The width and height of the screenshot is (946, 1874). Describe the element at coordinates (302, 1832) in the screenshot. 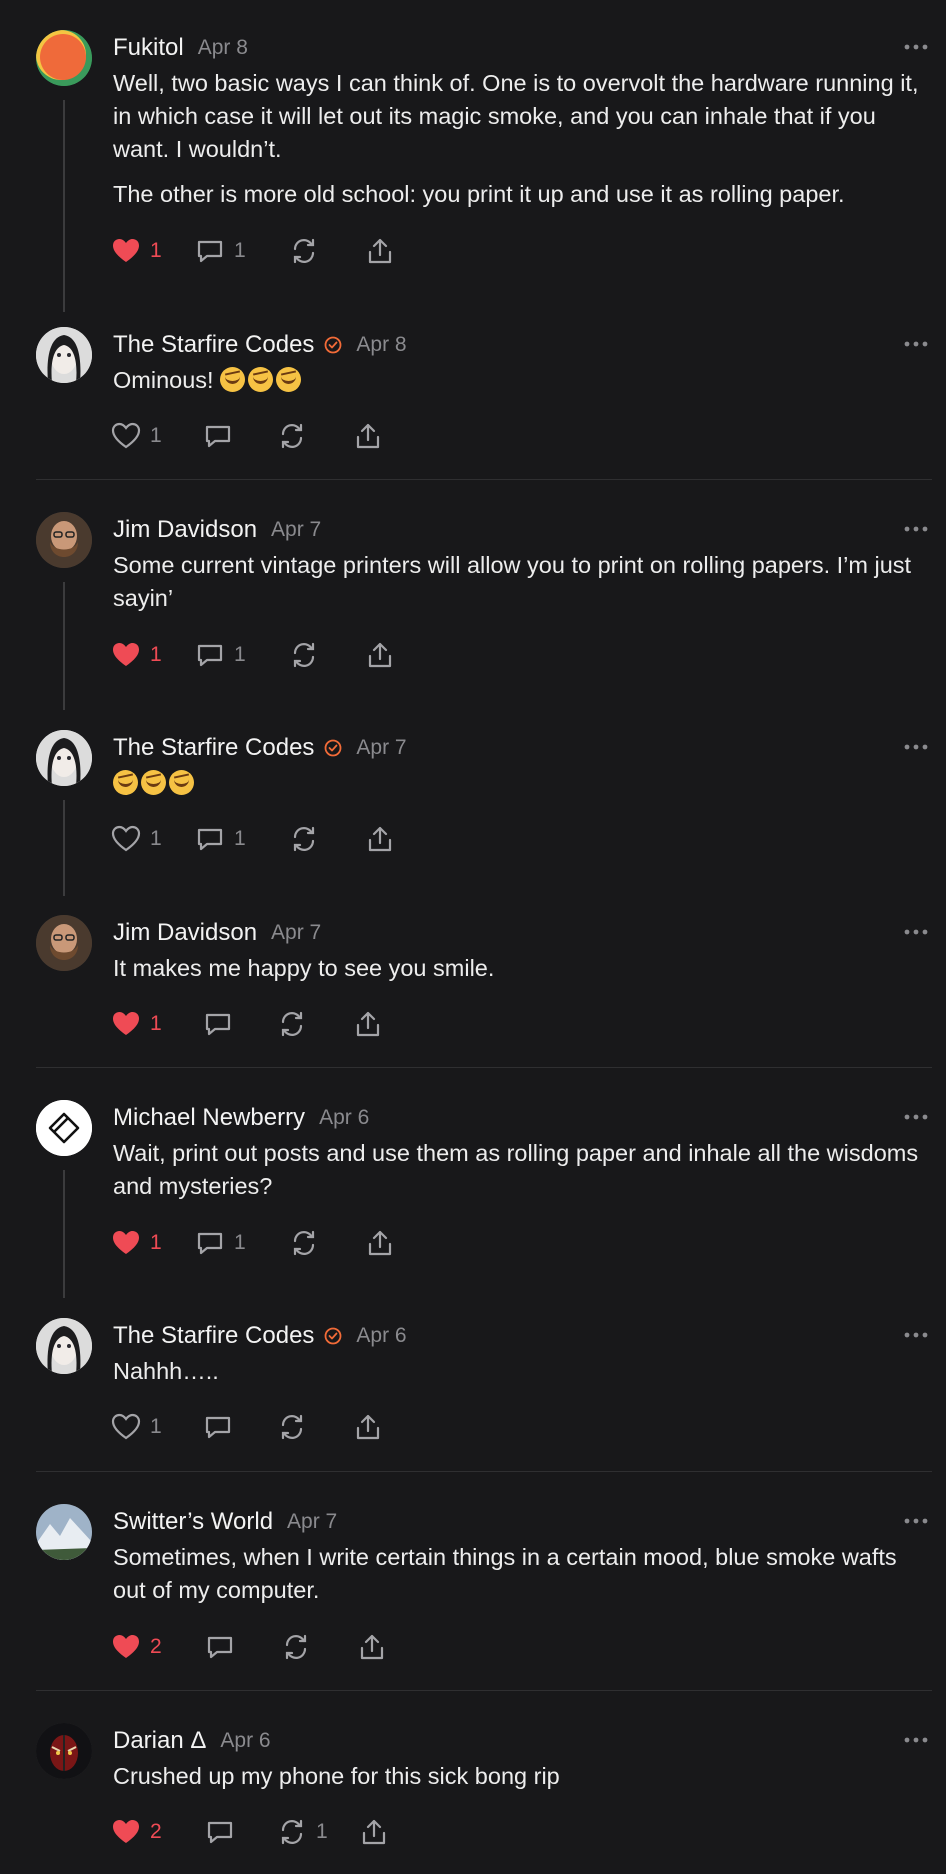

I see `repost-button: 1` at that location.